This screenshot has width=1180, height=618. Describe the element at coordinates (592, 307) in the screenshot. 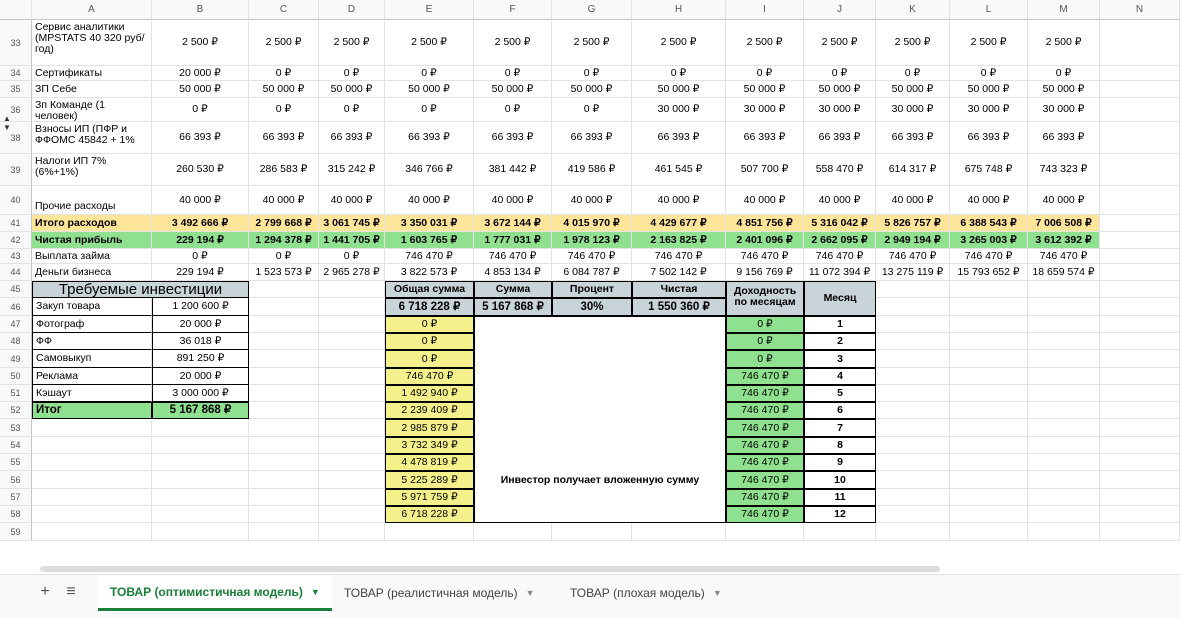

I see `summary-value: 30%` at that location.